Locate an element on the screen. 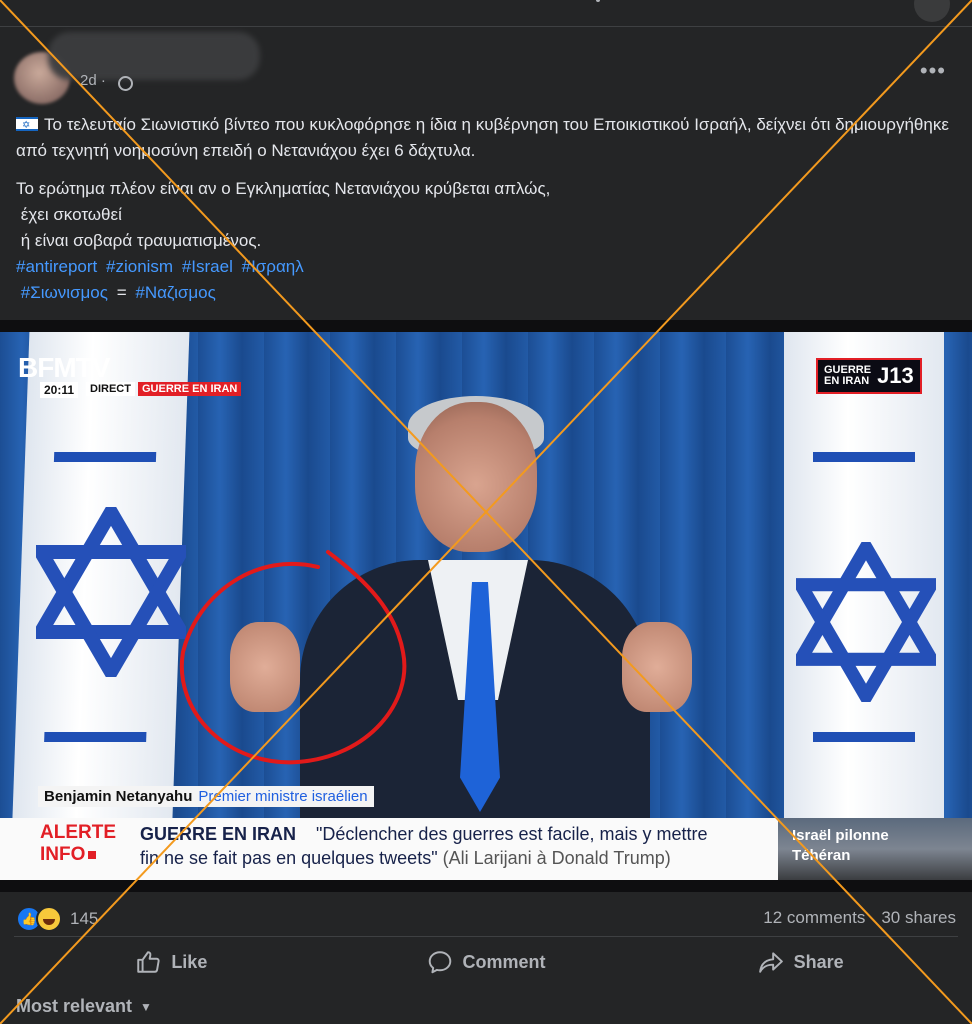  comments-count: 12 comments is located at coordinates (814, 918).